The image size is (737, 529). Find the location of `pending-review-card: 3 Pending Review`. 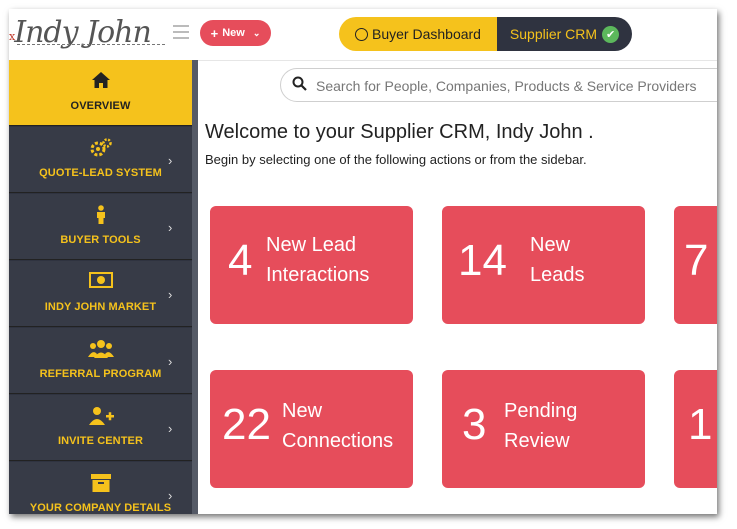

pending-review-card: 3 Pending Review is located at coordinates (543, 429).